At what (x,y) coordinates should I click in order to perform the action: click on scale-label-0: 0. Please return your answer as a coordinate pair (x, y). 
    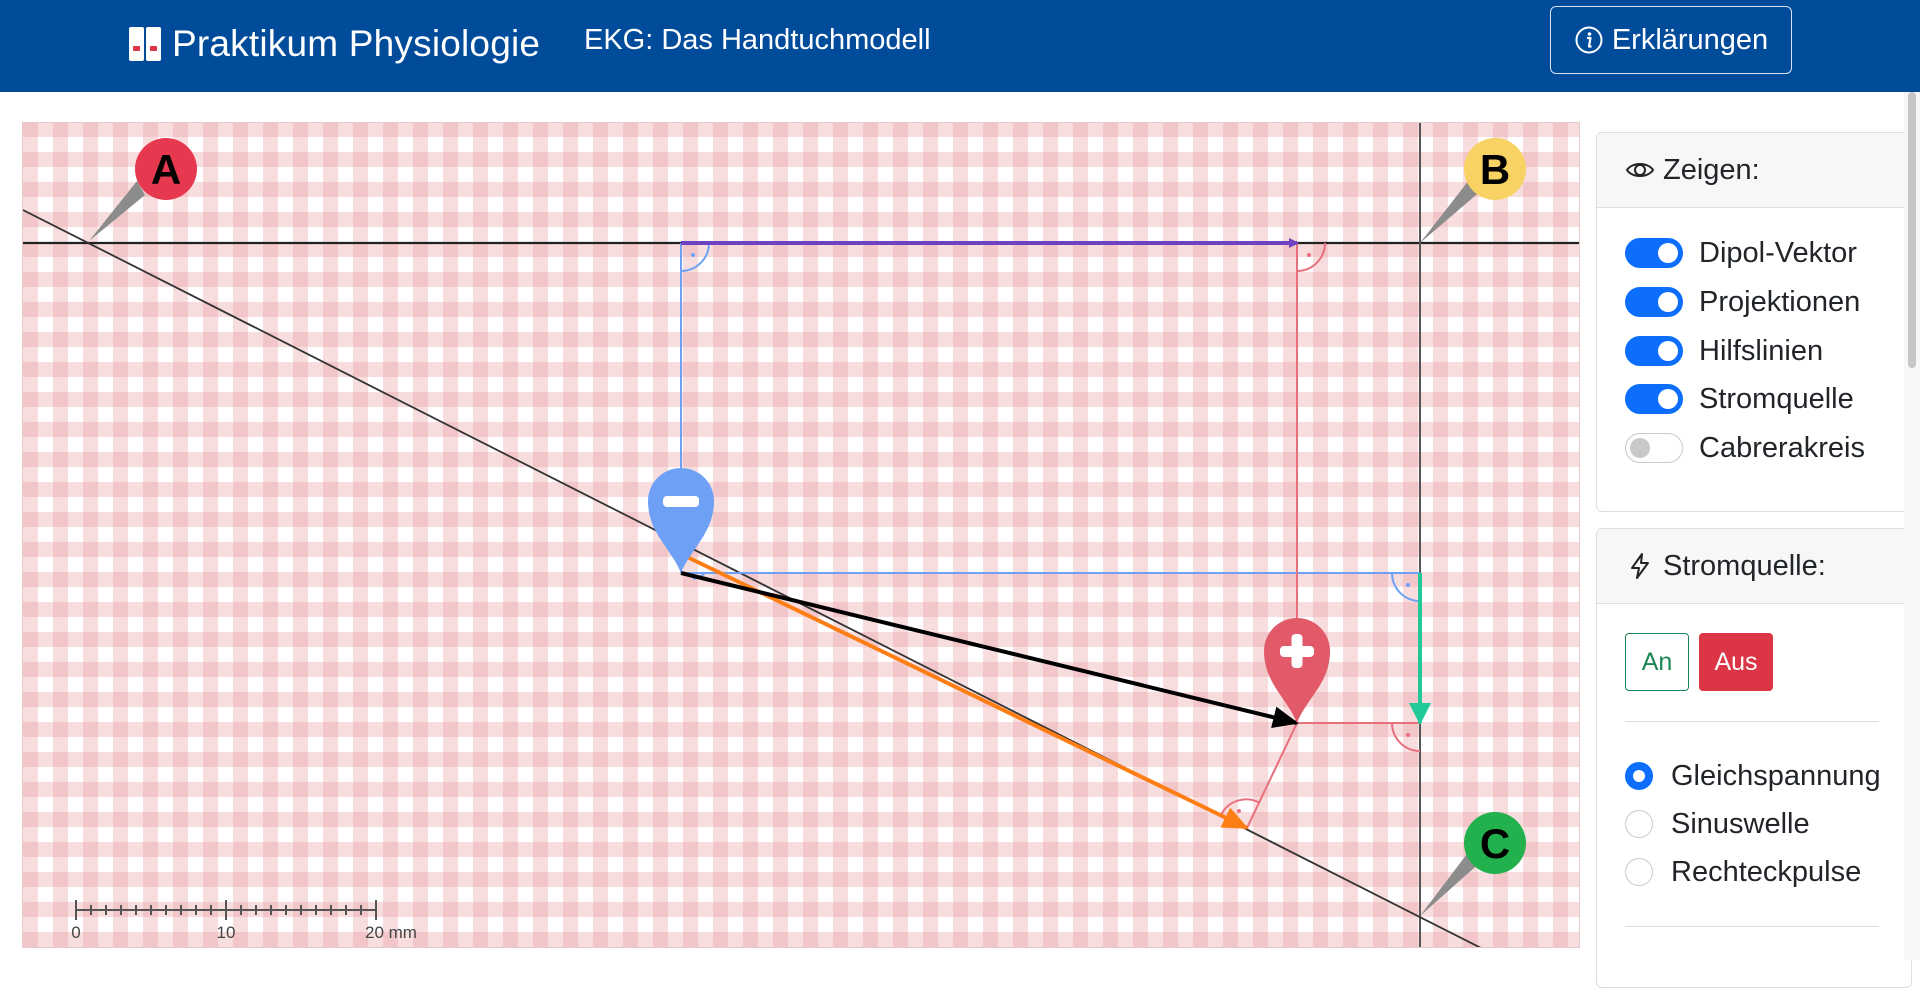
    Looking at the image, I should click on (75, 932).